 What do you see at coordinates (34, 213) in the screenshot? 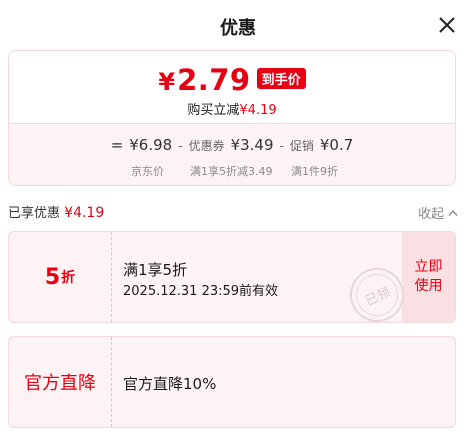
I see `enjoyed-label: 已享优惠` at bounding box center [34, 213].